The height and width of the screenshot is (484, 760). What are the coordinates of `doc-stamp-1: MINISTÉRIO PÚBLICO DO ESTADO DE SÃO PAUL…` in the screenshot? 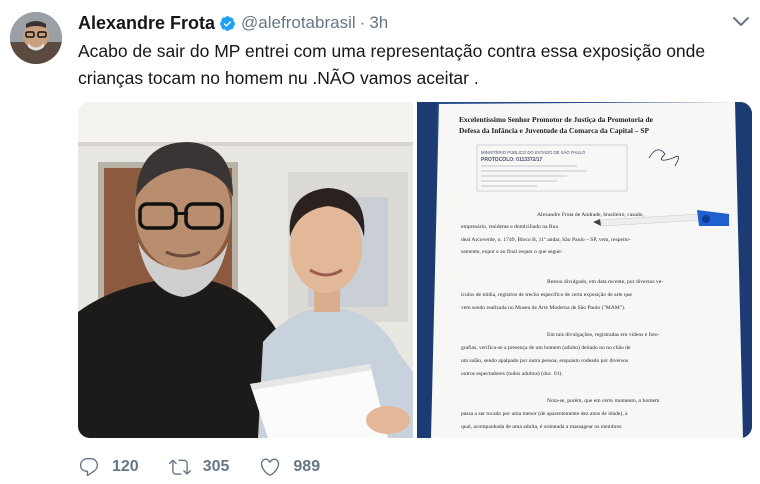 It's located at (533, 152).